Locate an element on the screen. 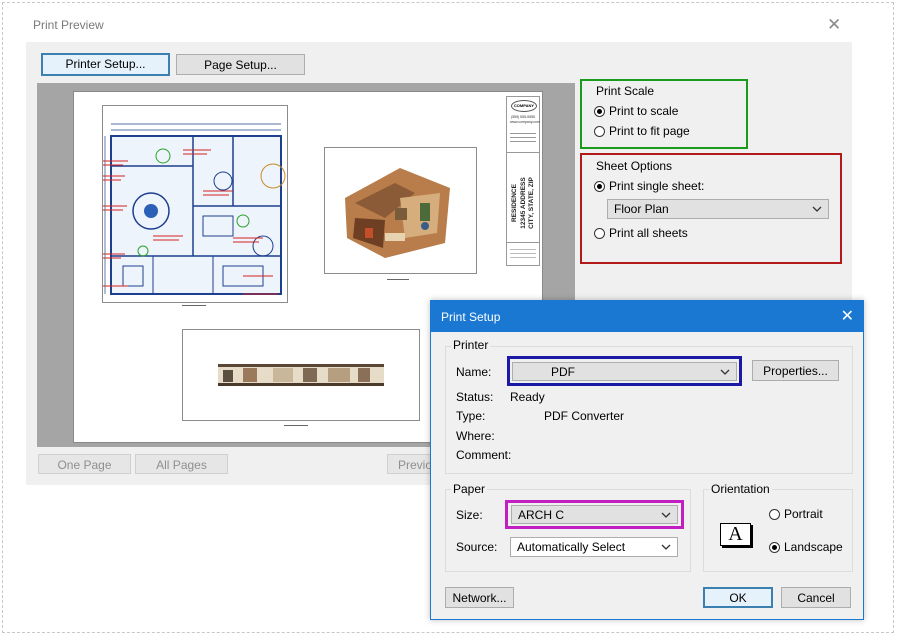 Image resolution: width=898 pixels, height=637 pixels. paper-group-title: Paper is located at coordinates (469, 489).